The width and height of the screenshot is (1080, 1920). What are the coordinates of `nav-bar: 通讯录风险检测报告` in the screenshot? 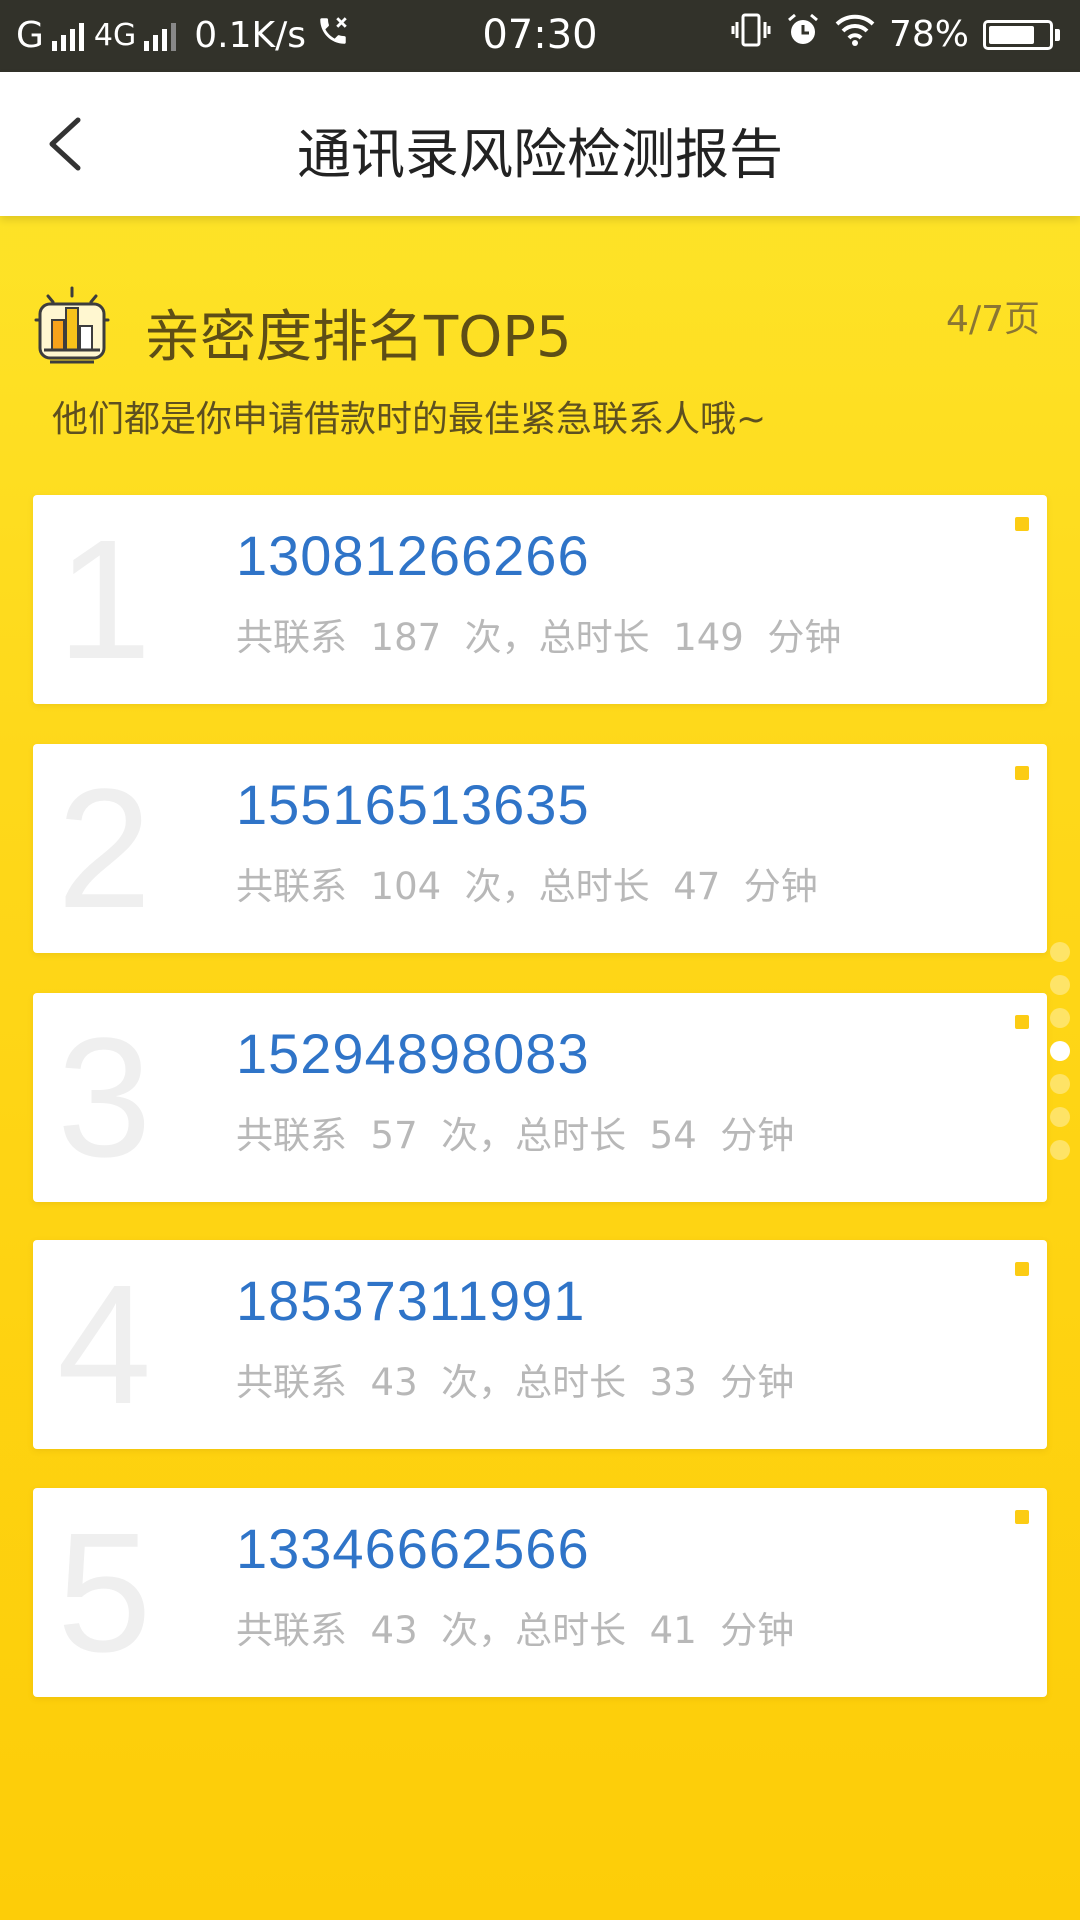 It's located at (540, 144).